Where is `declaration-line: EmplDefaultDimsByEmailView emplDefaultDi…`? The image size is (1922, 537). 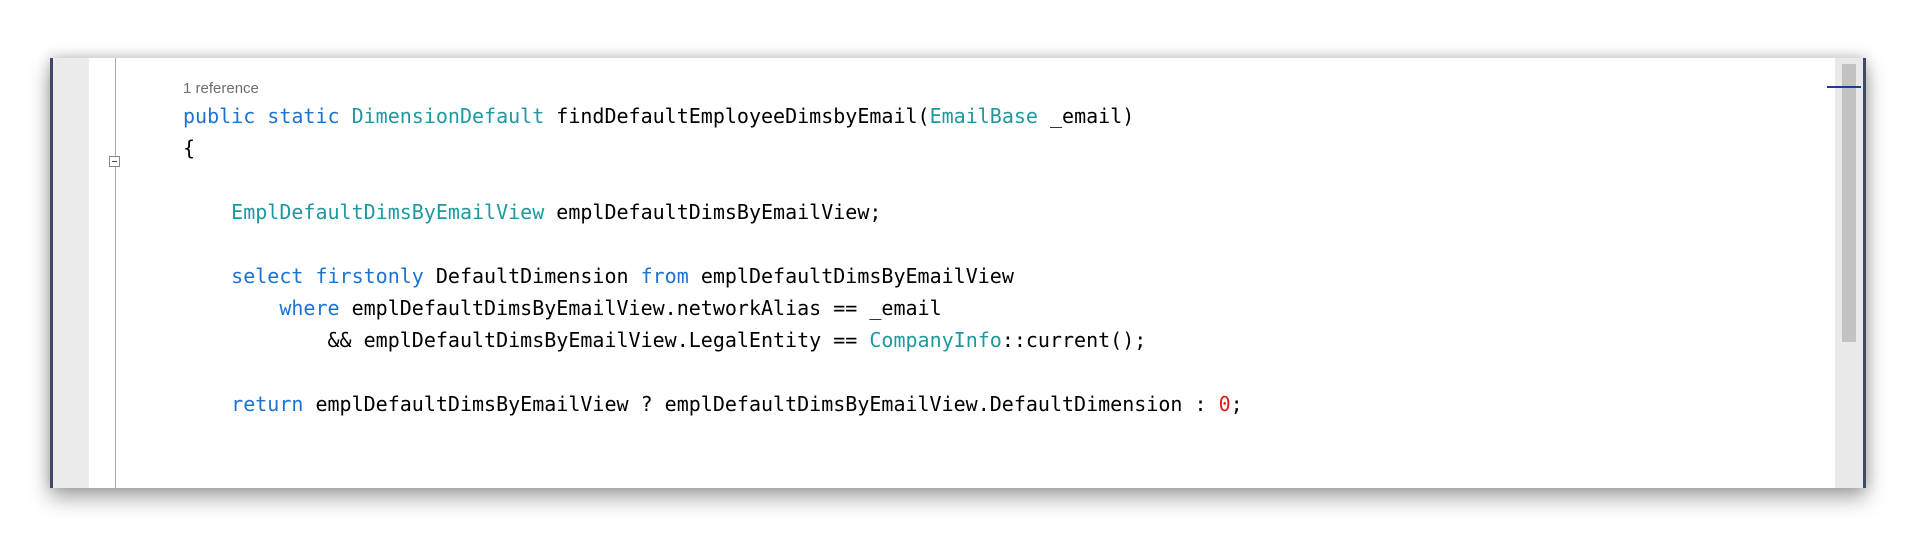 declaration-line: EmplDefaultDimsByEmailView emplDefaultDi… is located at coordinates (713, 212).